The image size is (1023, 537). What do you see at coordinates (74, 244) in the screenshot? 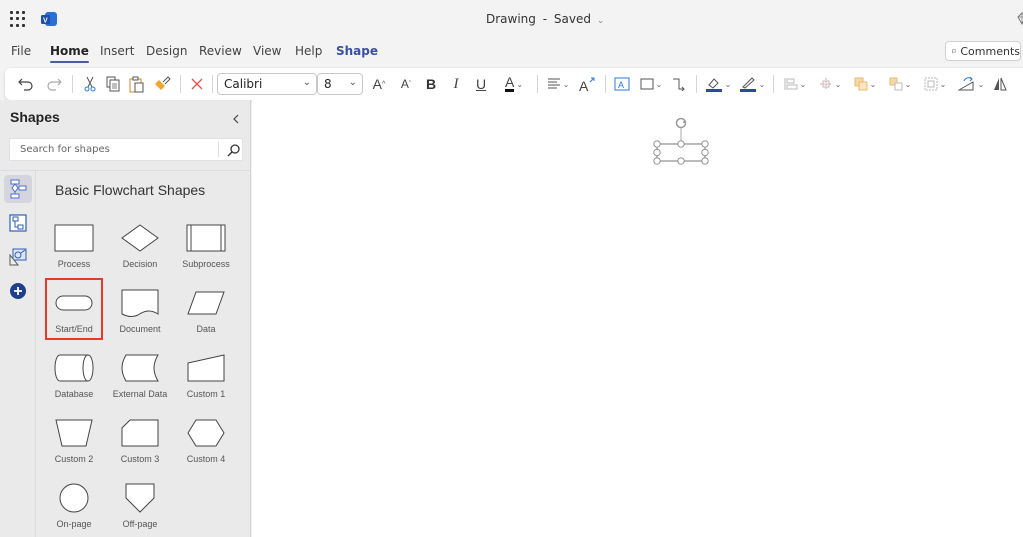
I see `shape-process: Process` at bounding box center [74, 244].